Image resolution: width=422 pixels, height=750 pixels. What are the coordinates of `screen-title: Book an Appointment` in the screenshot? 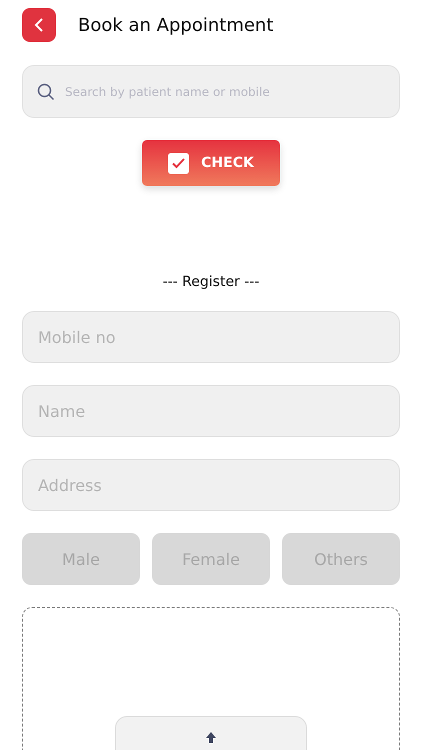 It's located at (176, 25).